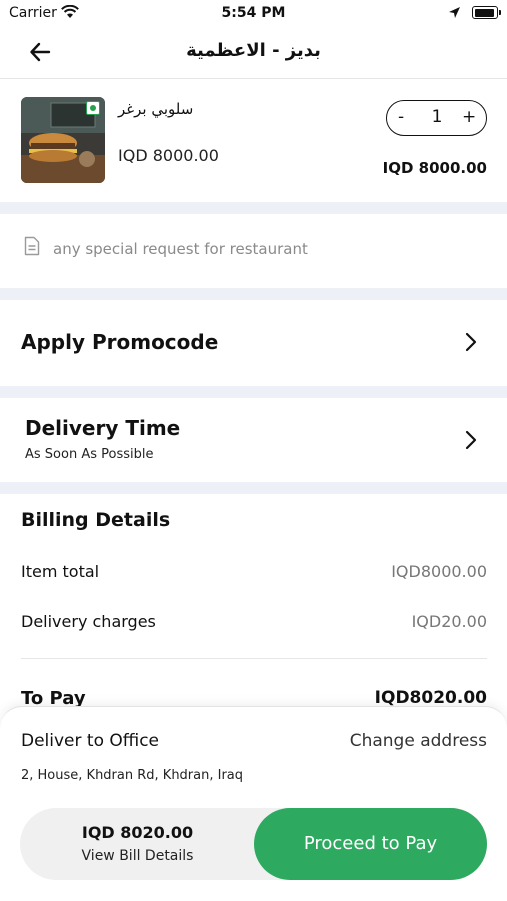 The image size is (507, 901). Describe the element at coordinates (93, 108) in the screenshot. I see `veg-indicator-icon` at that location.